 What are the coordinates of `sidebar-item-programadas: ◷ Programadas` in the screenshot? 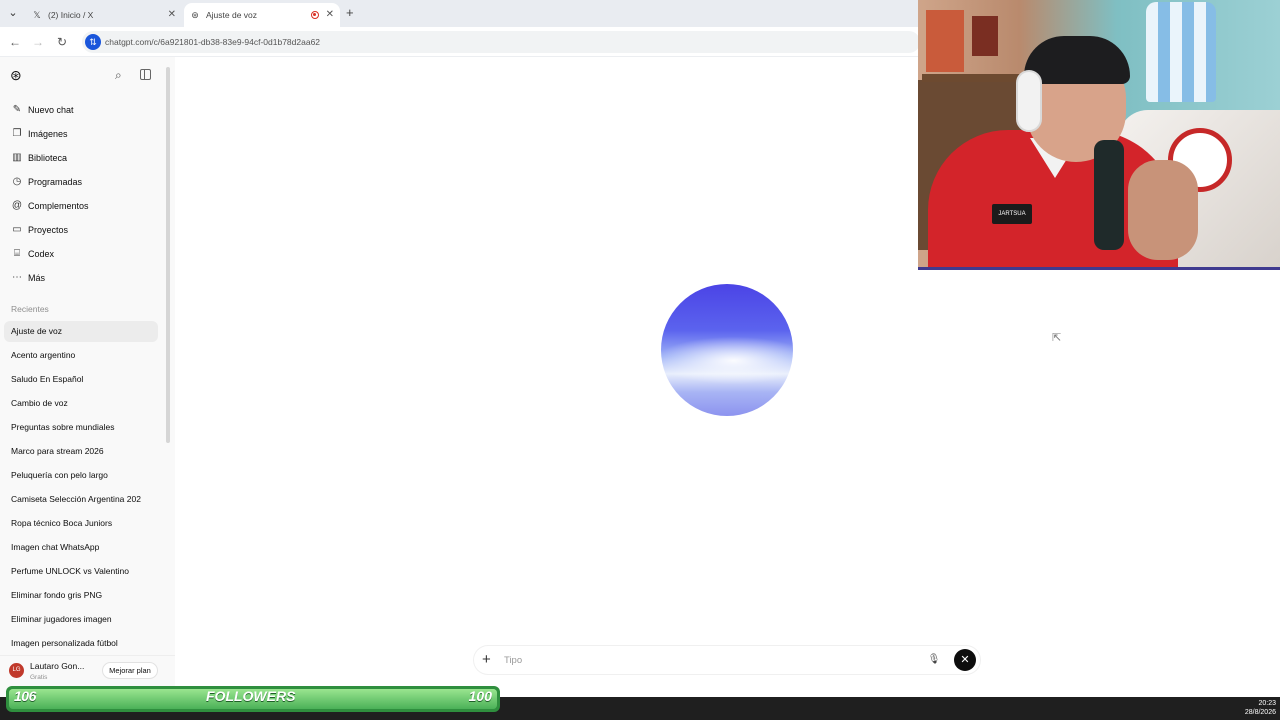 It's located at (81, 182).